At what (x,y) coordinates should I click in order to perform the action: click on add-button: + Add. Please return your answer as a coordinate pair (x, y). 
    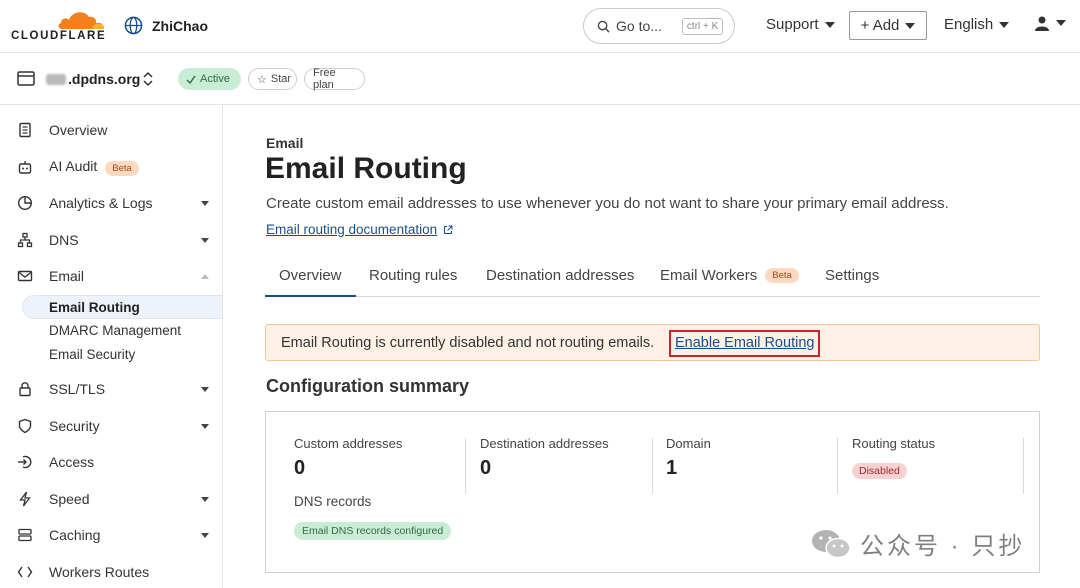
    Looking at the image, I should click on (888, 25).